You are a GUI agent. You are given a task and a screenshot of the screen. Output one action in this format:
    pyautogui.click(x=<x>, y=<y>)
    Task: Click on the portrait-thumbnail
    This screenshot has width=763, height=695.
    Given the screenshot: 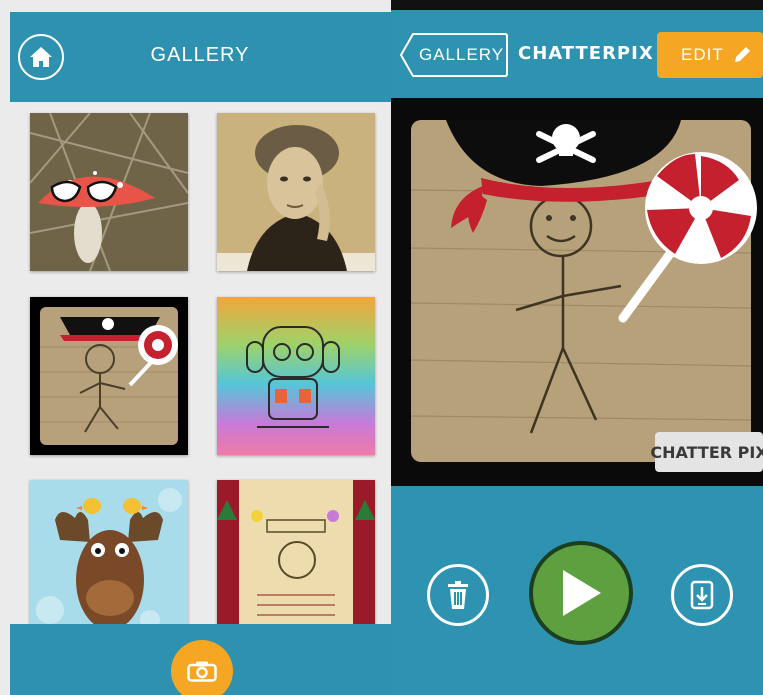 What is the action you would take?
    pyautogui.click(x=296, y=192)
    